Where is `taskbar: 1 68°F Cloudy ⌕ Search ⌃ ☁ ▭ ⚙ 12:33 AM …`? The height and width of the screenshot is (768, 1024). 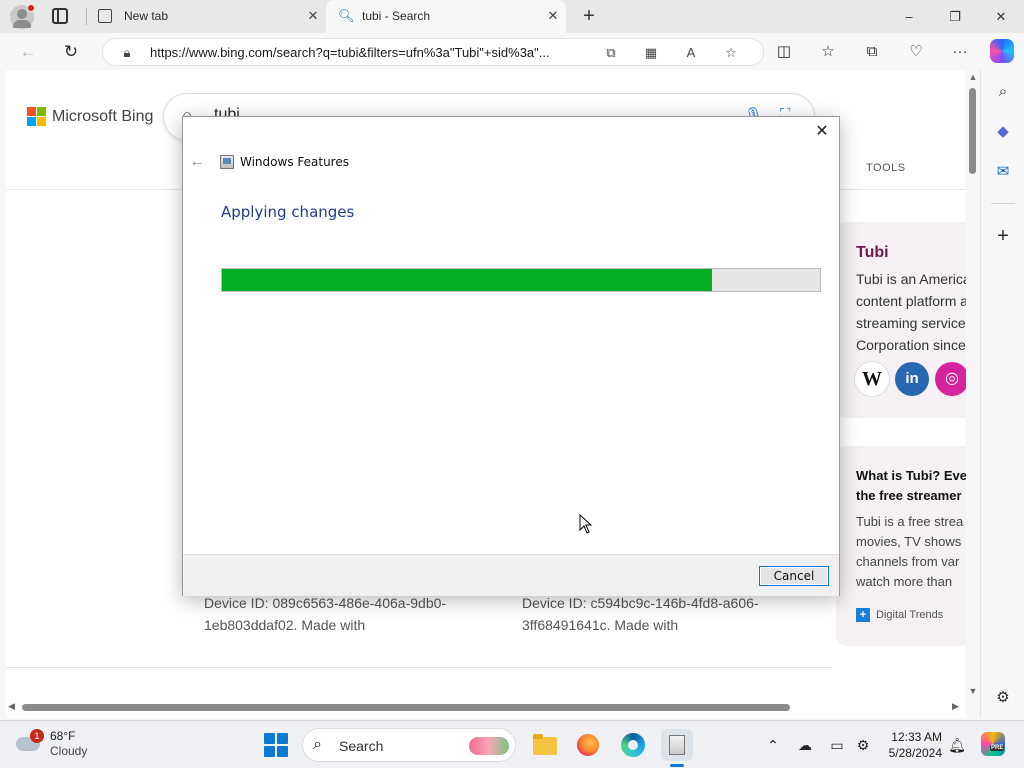 taskbar: 1 68°F Cloudy ⌕ Search ⌃ ☁ ▭ ⚙ 12:33 AM … is located at coordinates (512, 744).